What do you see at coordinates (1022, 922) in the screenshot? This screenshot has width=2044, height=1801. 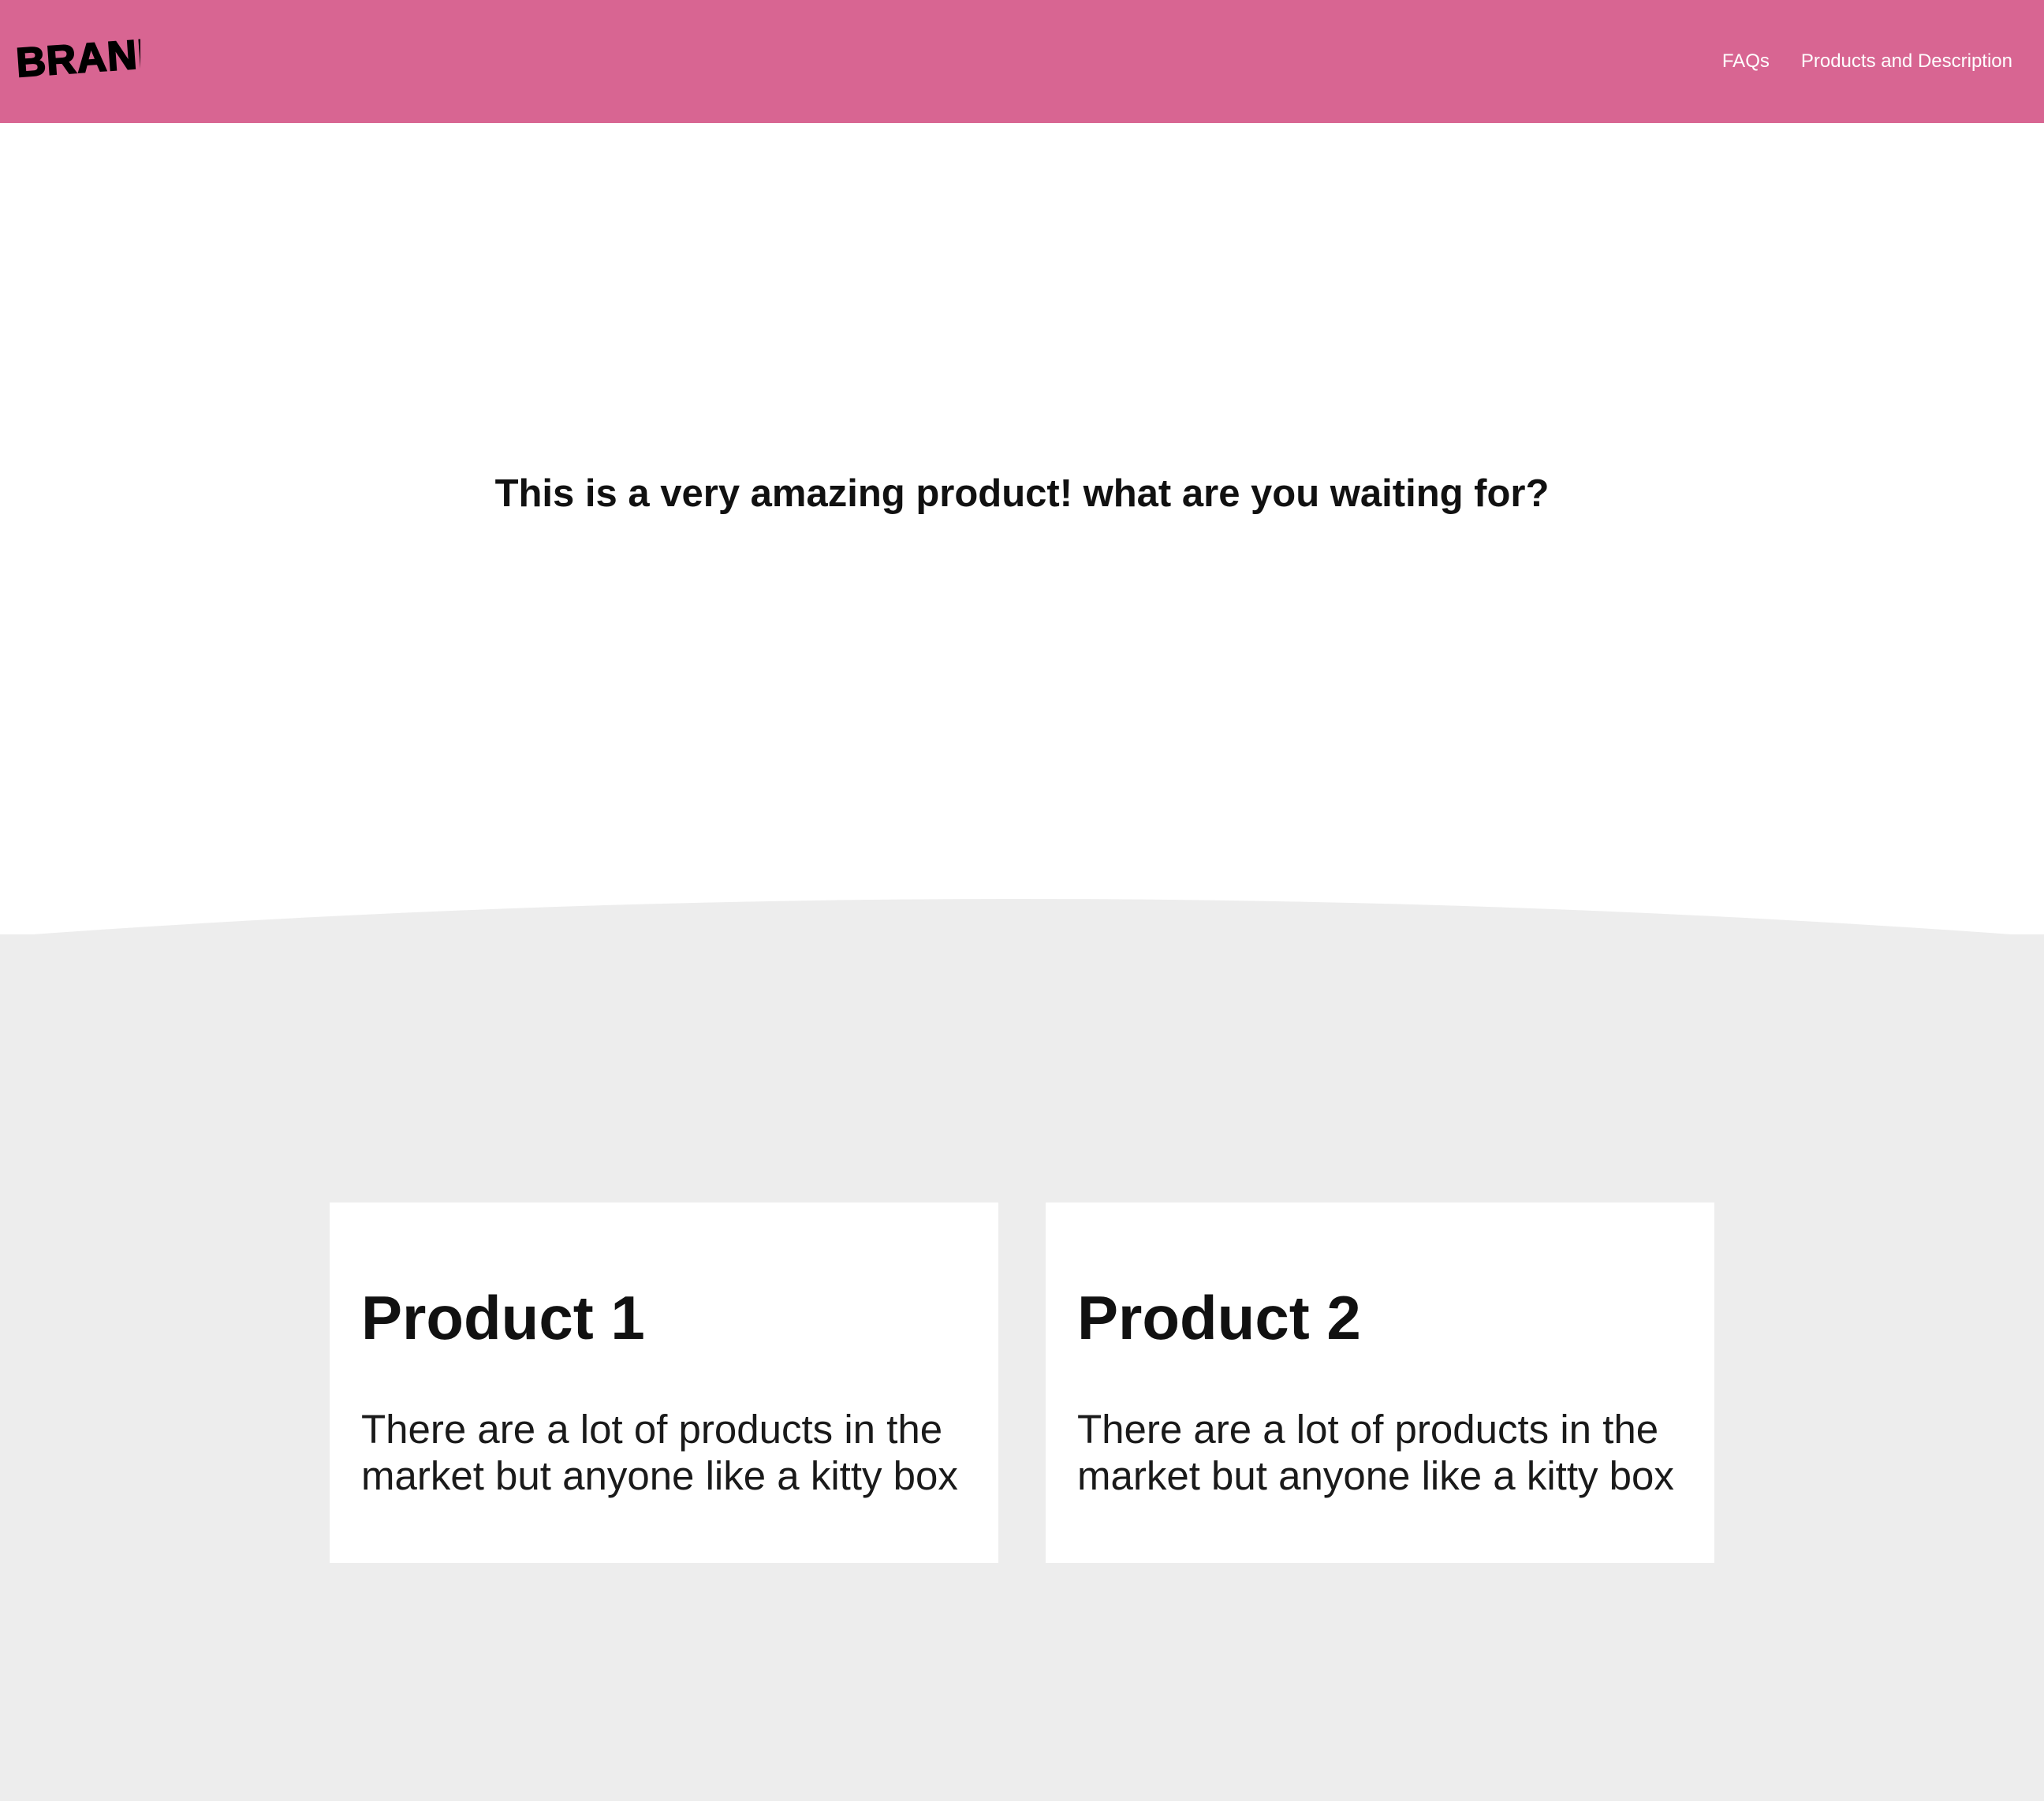 I see `section-curve-divider` at bounding box center [1022, 922].